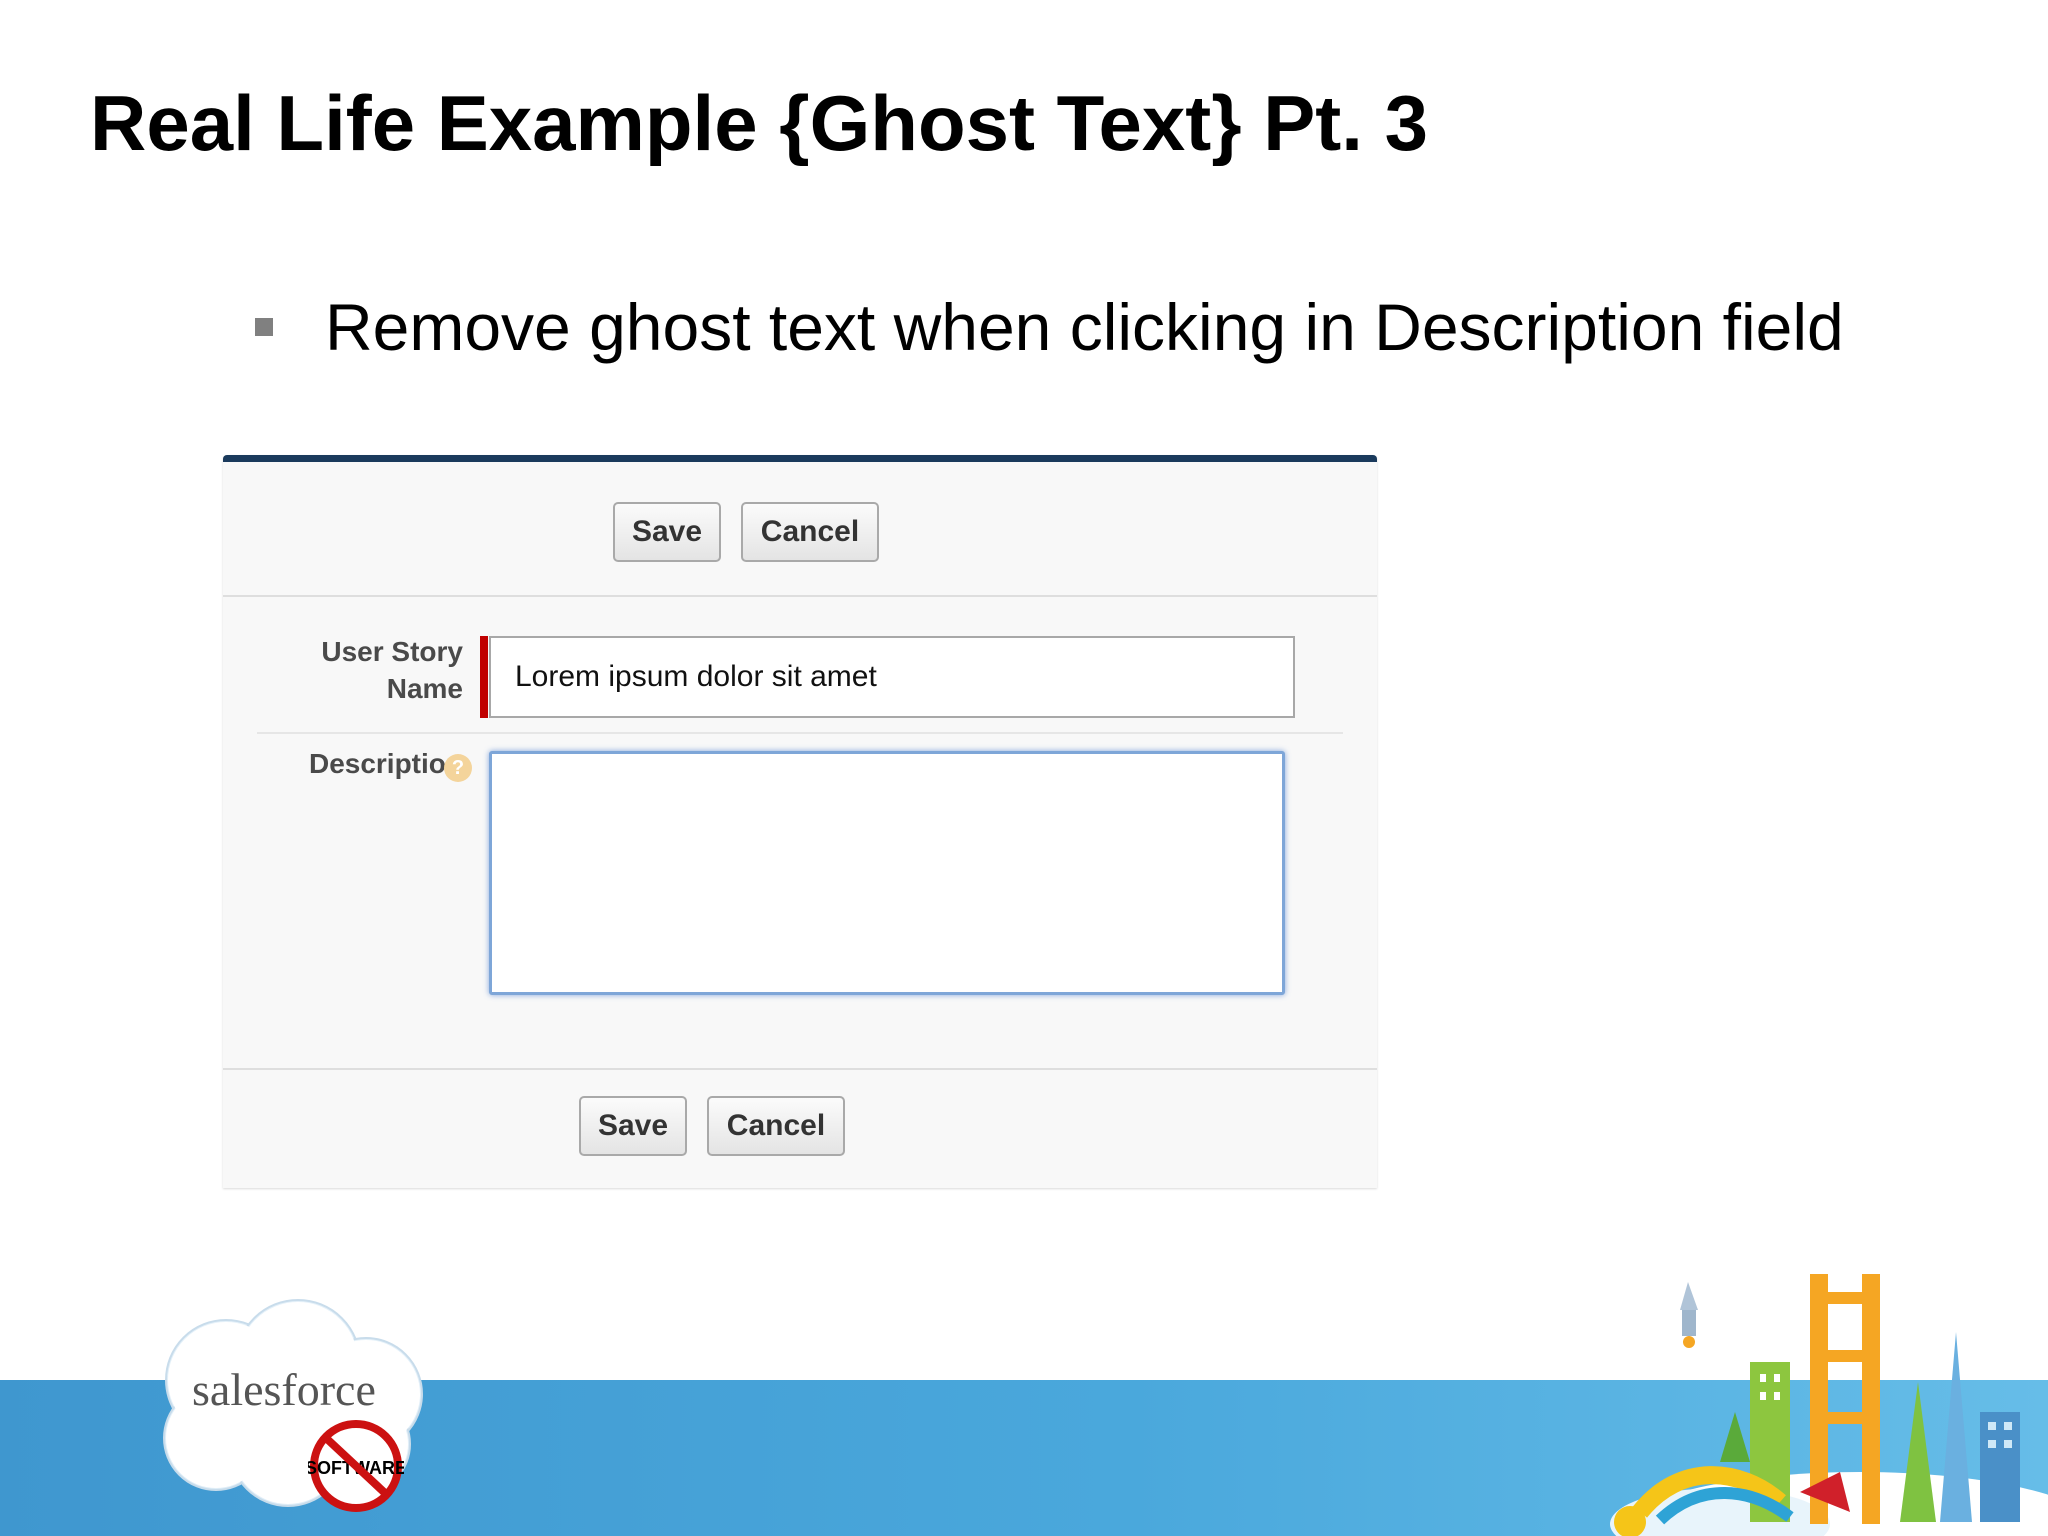  What do you see at coordinates (424, 688) in the screenshot?
I see `user-story-name-label-line2: Name` at bounding box center [424, 688].